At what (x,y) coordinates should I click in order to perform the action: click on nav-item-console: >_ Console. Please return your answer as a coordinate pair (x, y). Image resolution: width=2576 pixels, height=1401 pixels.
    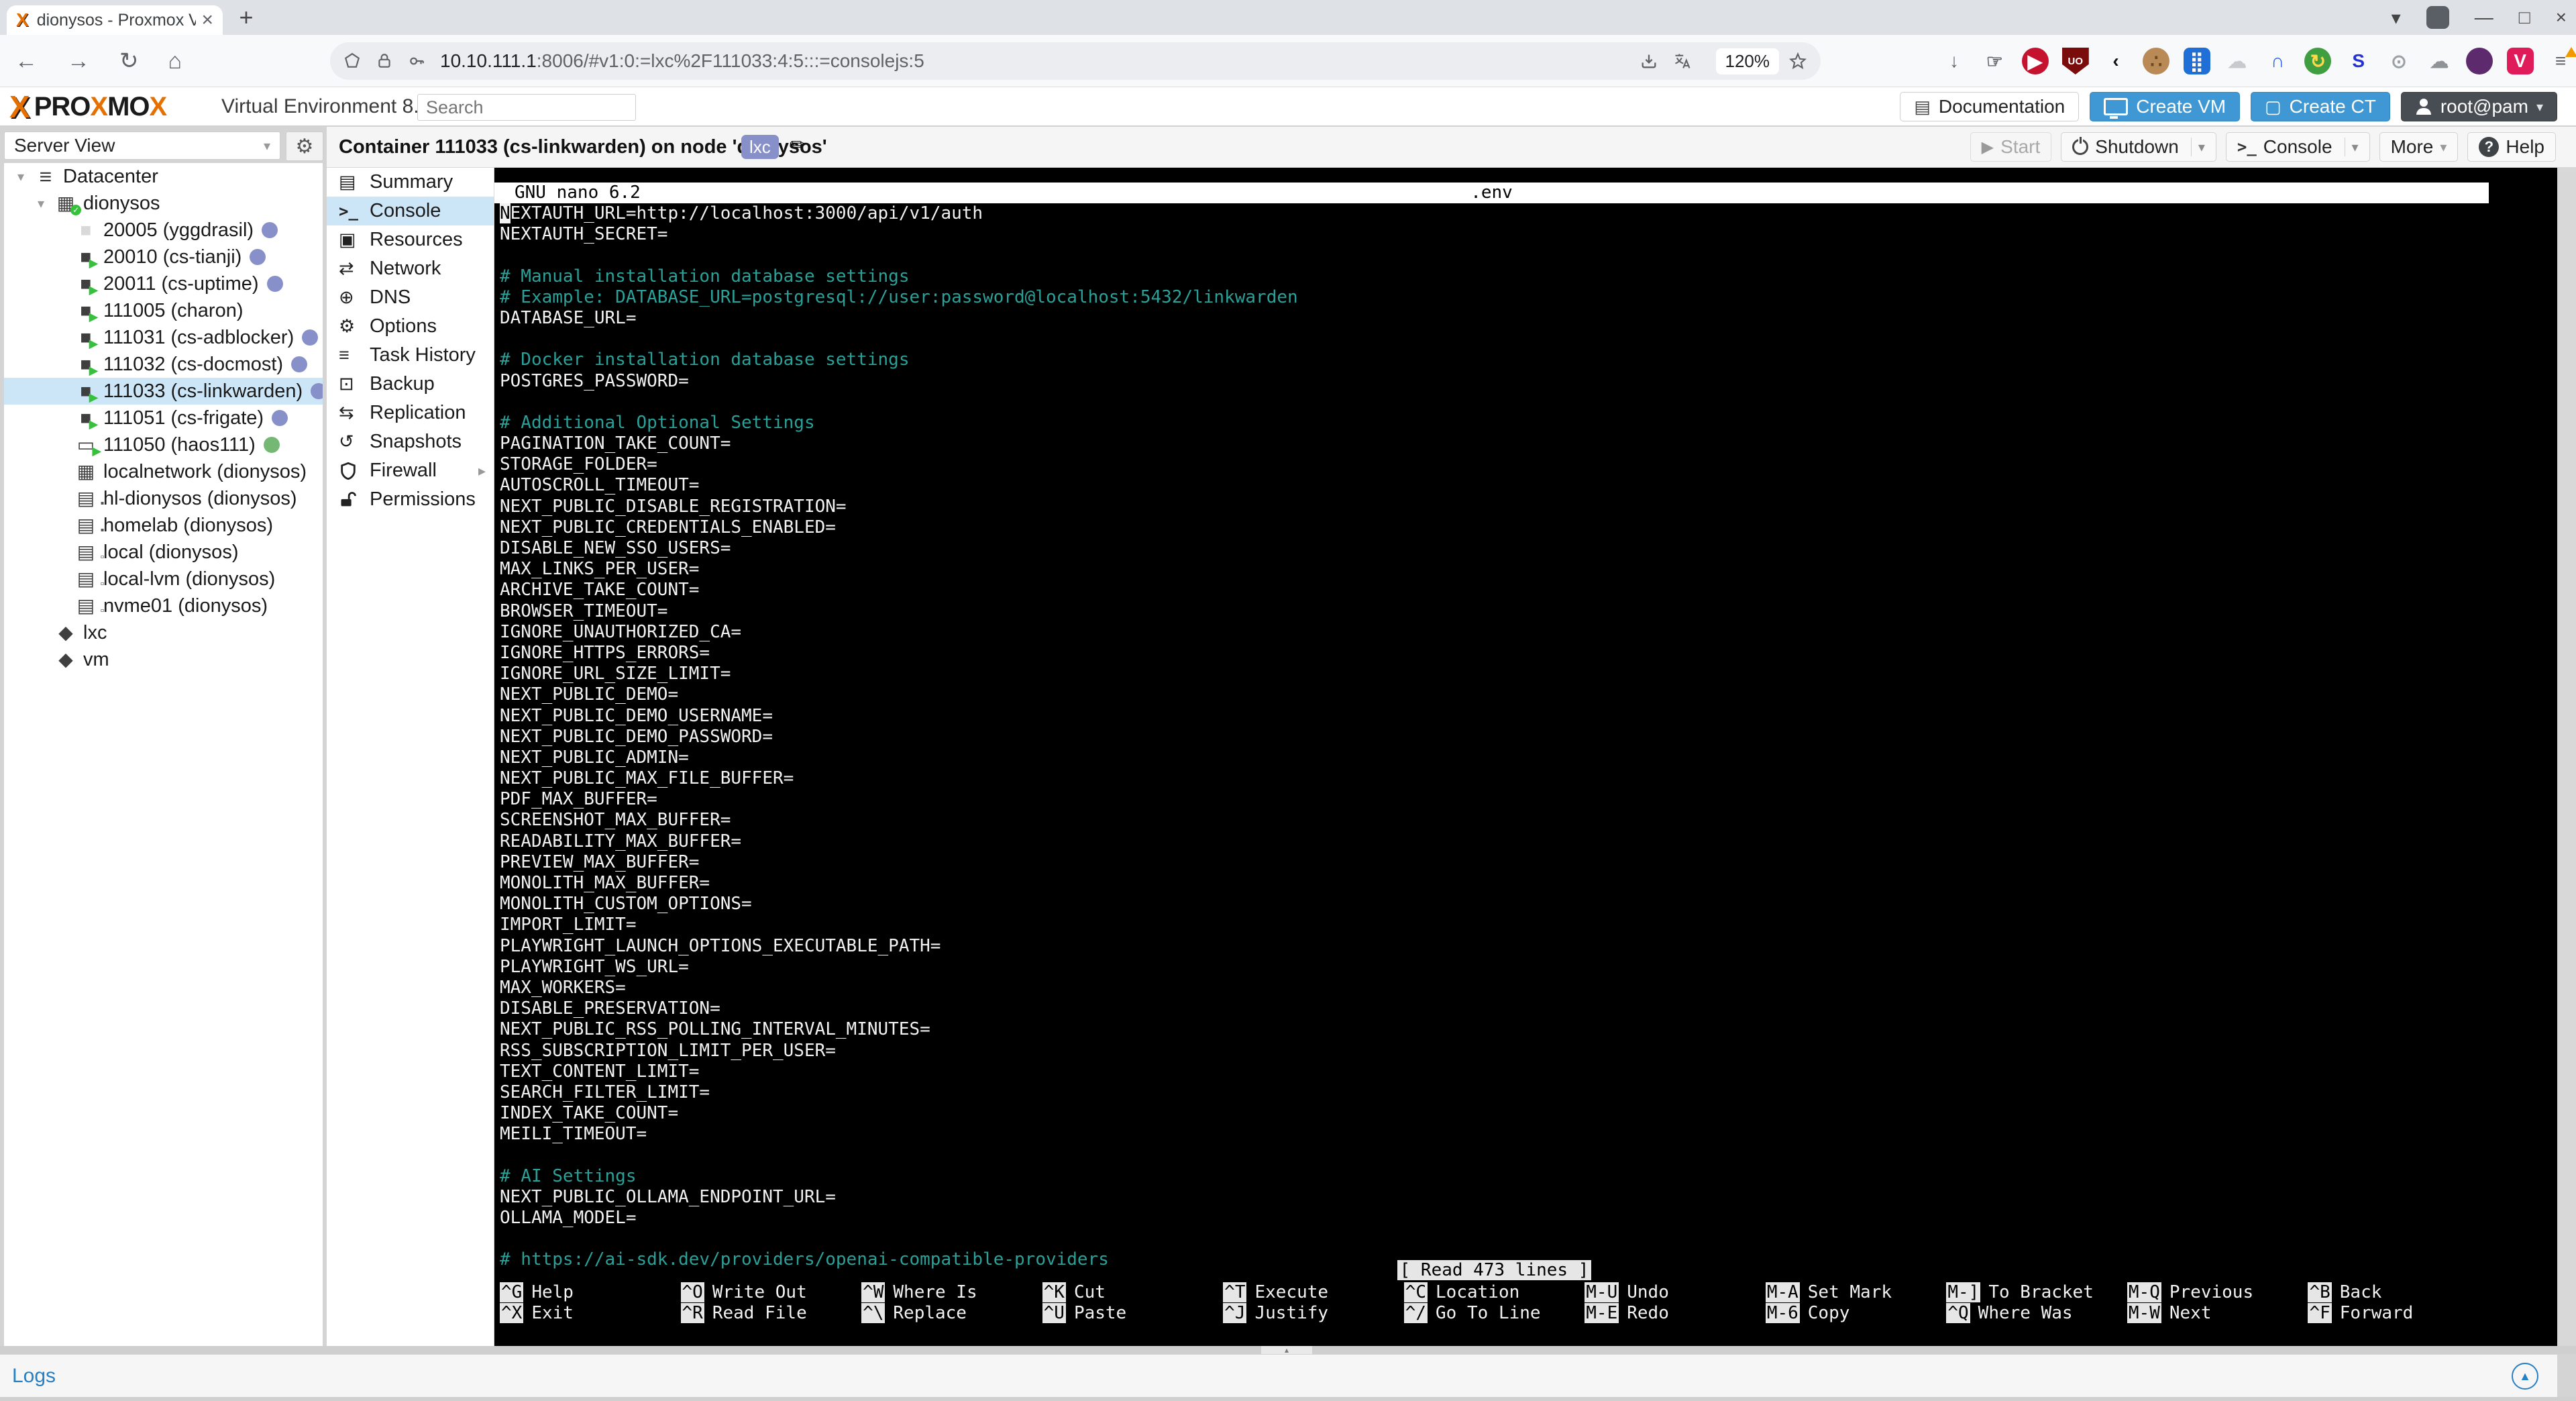
    Looking at the image, I should click on (410, 211).